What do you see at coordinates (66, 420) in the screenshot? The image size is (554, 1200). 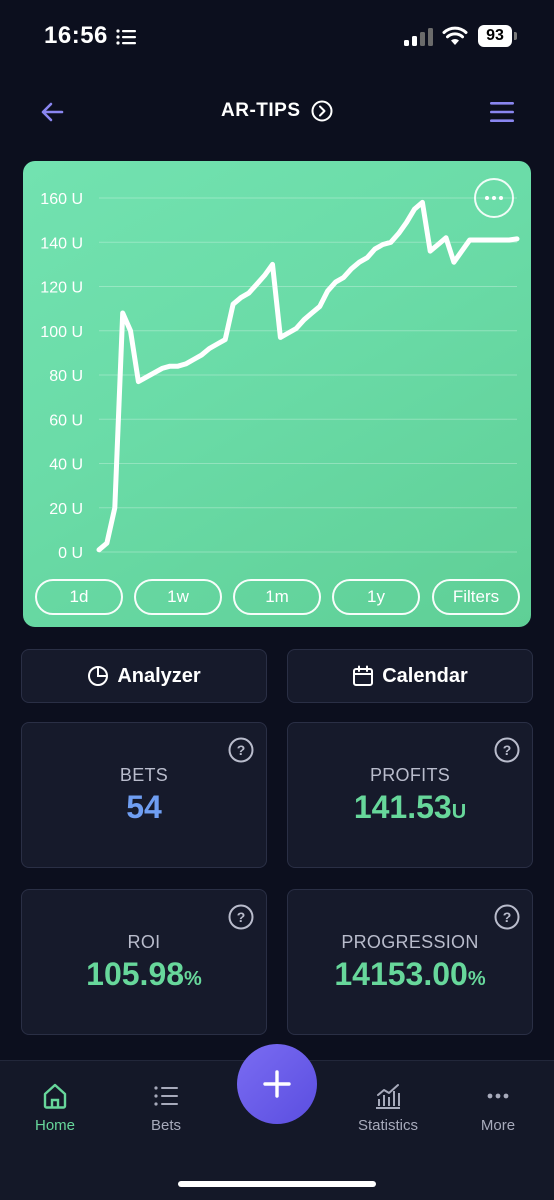 I see `y-tick-label: 60 U` at bounding box center [66, 420].